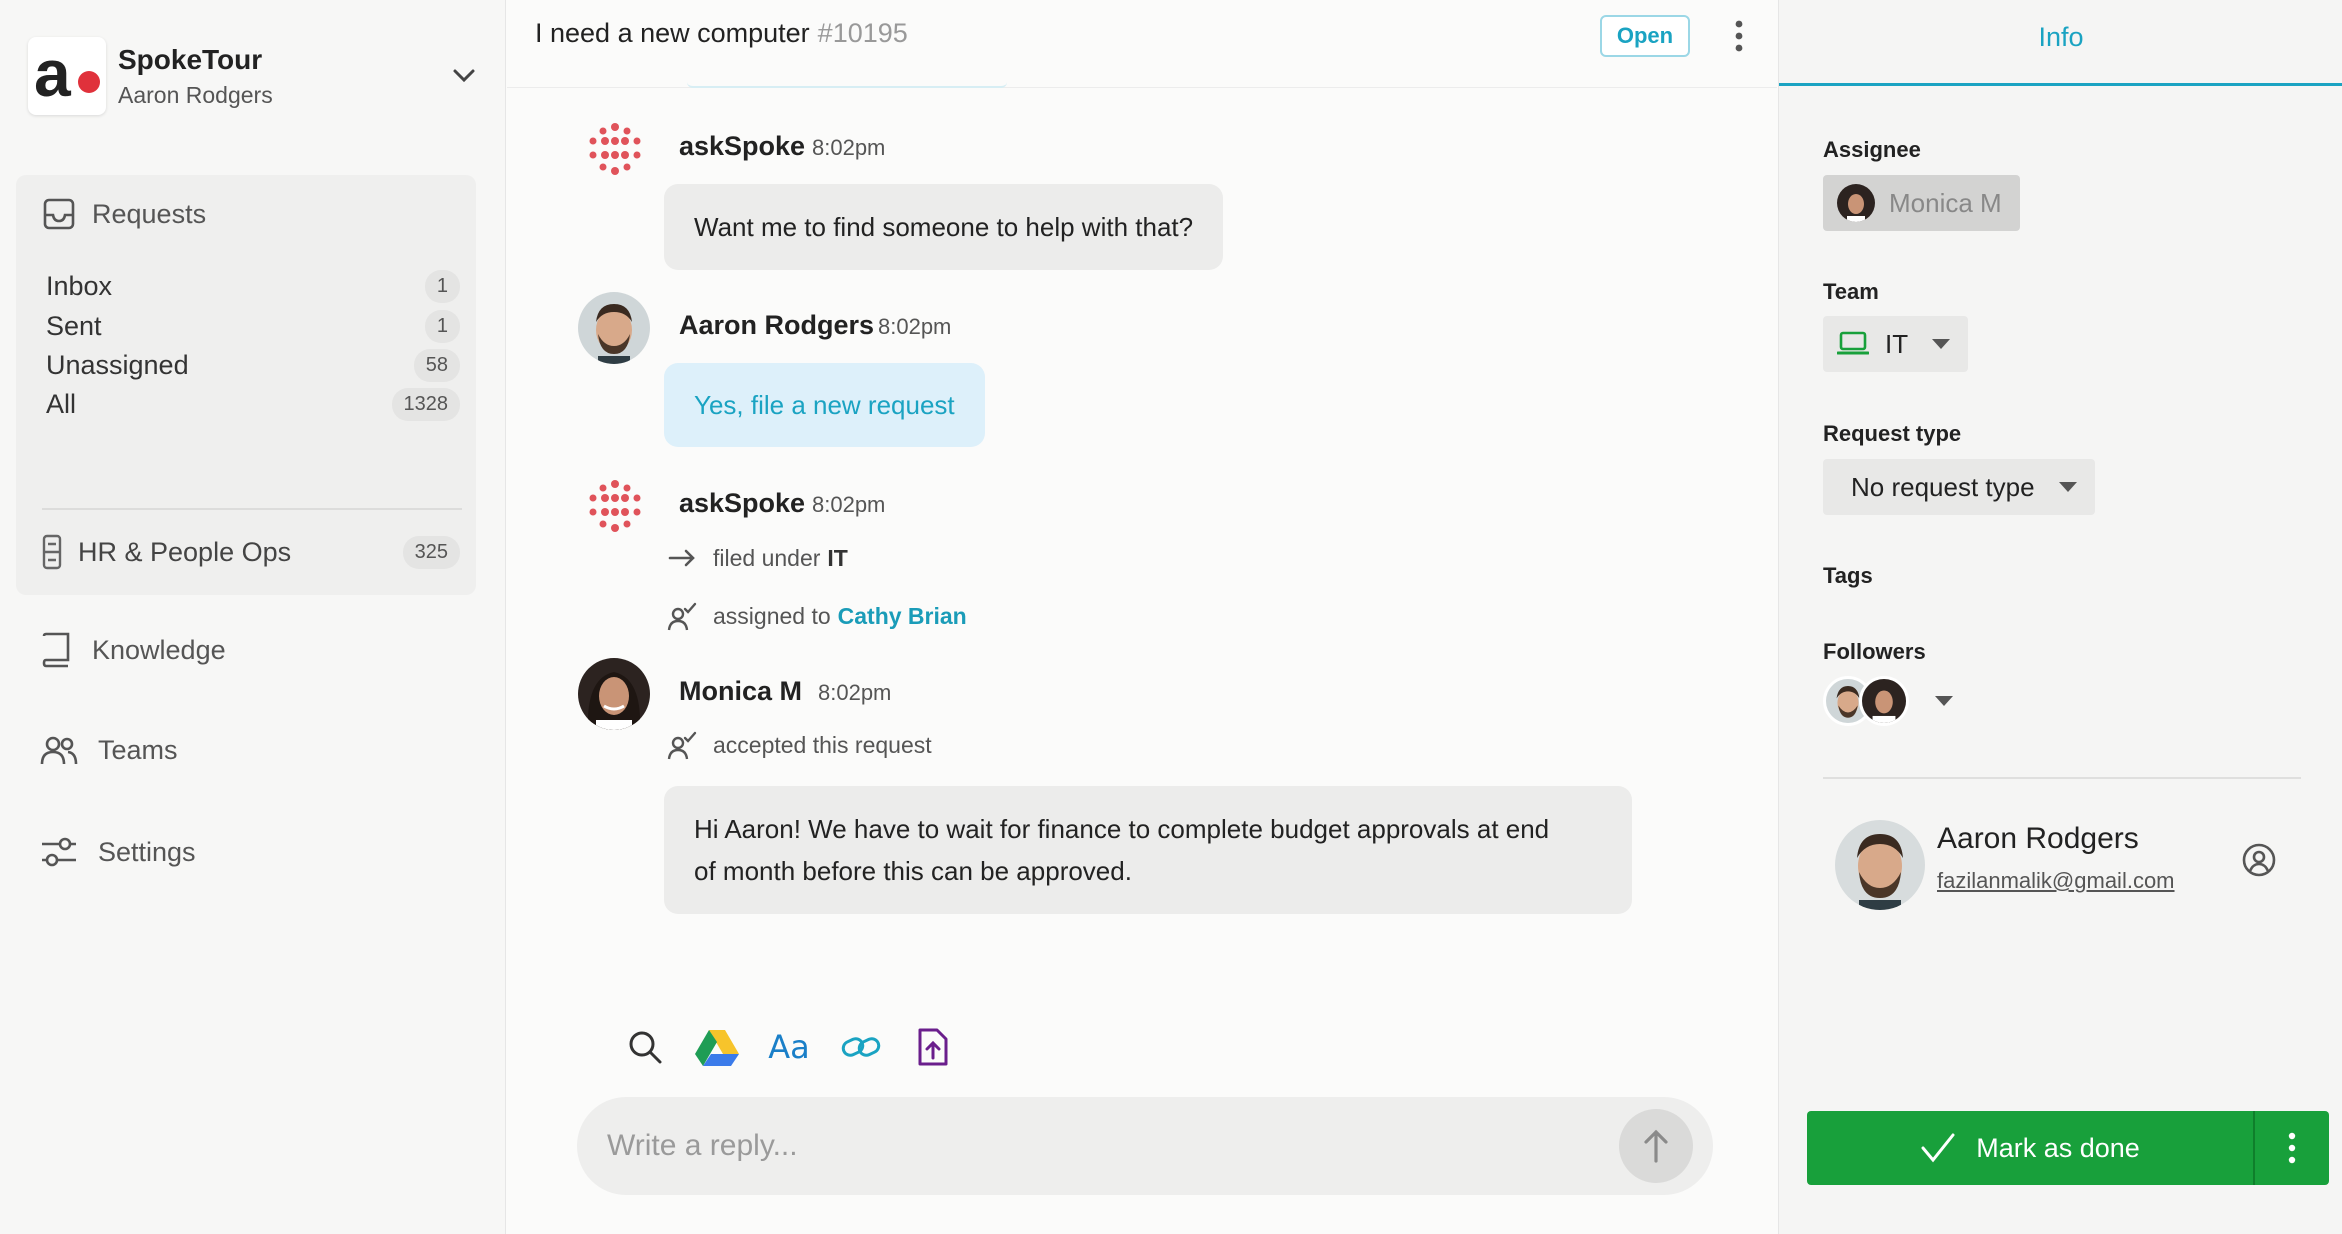 The image size is (2342, 1234). Describe the element at coordinates (822, 744) in the screenshot. I see `event-text: accepted this request` at that location.